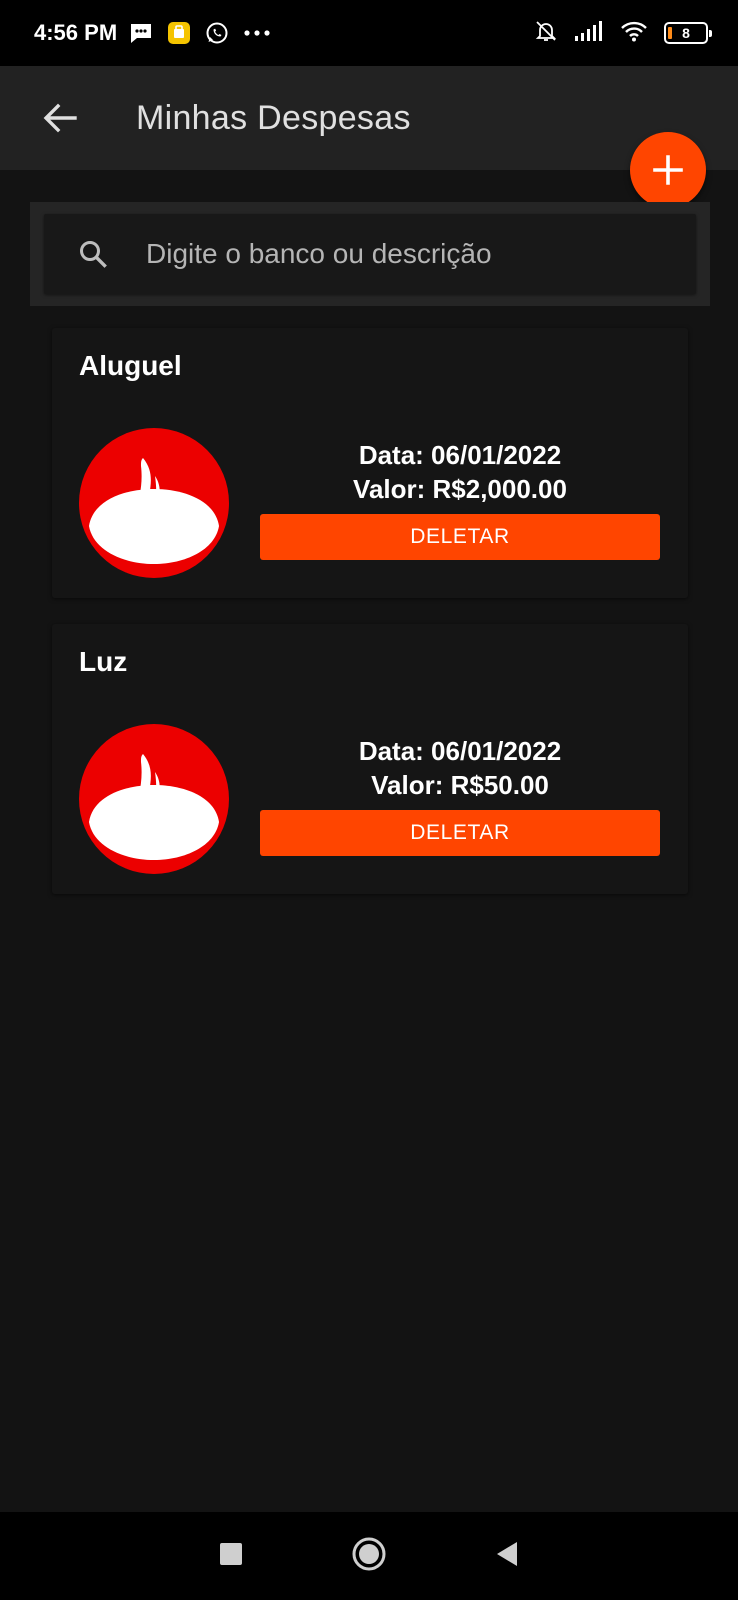 The image size is (738, 1600). I want to click on expense-value: Valor: R$2,000.00, so click(460, 489).